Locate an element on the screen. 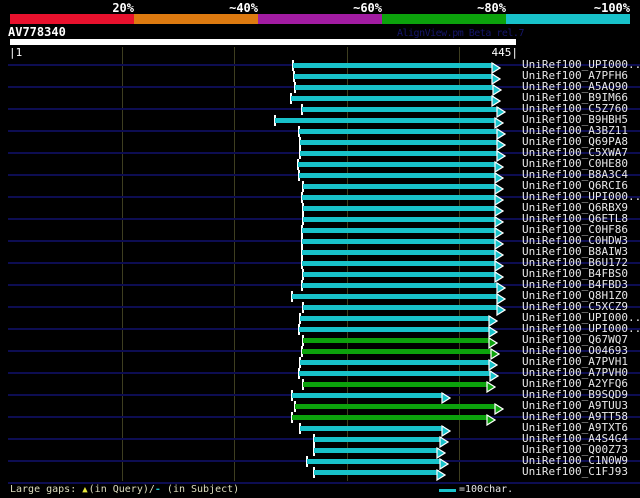  app-version-note: AlignView.pm Beta rel.7 is located at coordinates (460, 33).